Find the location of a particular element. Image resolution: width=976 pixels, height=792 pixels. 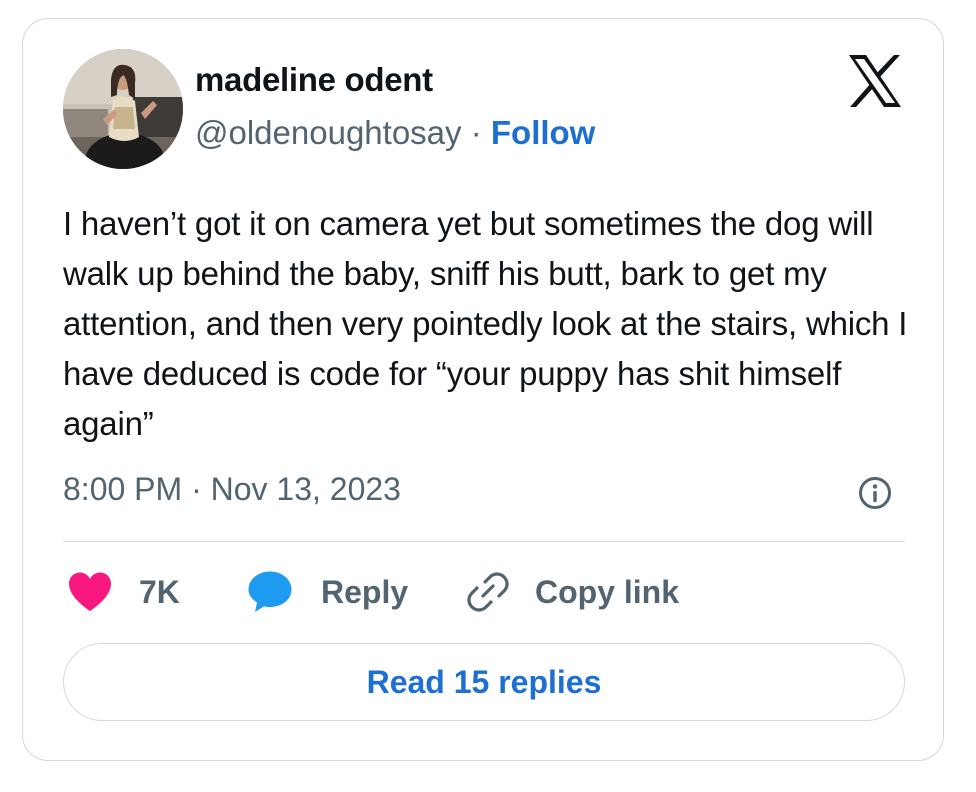

divider is located at coordinates (484, 541).